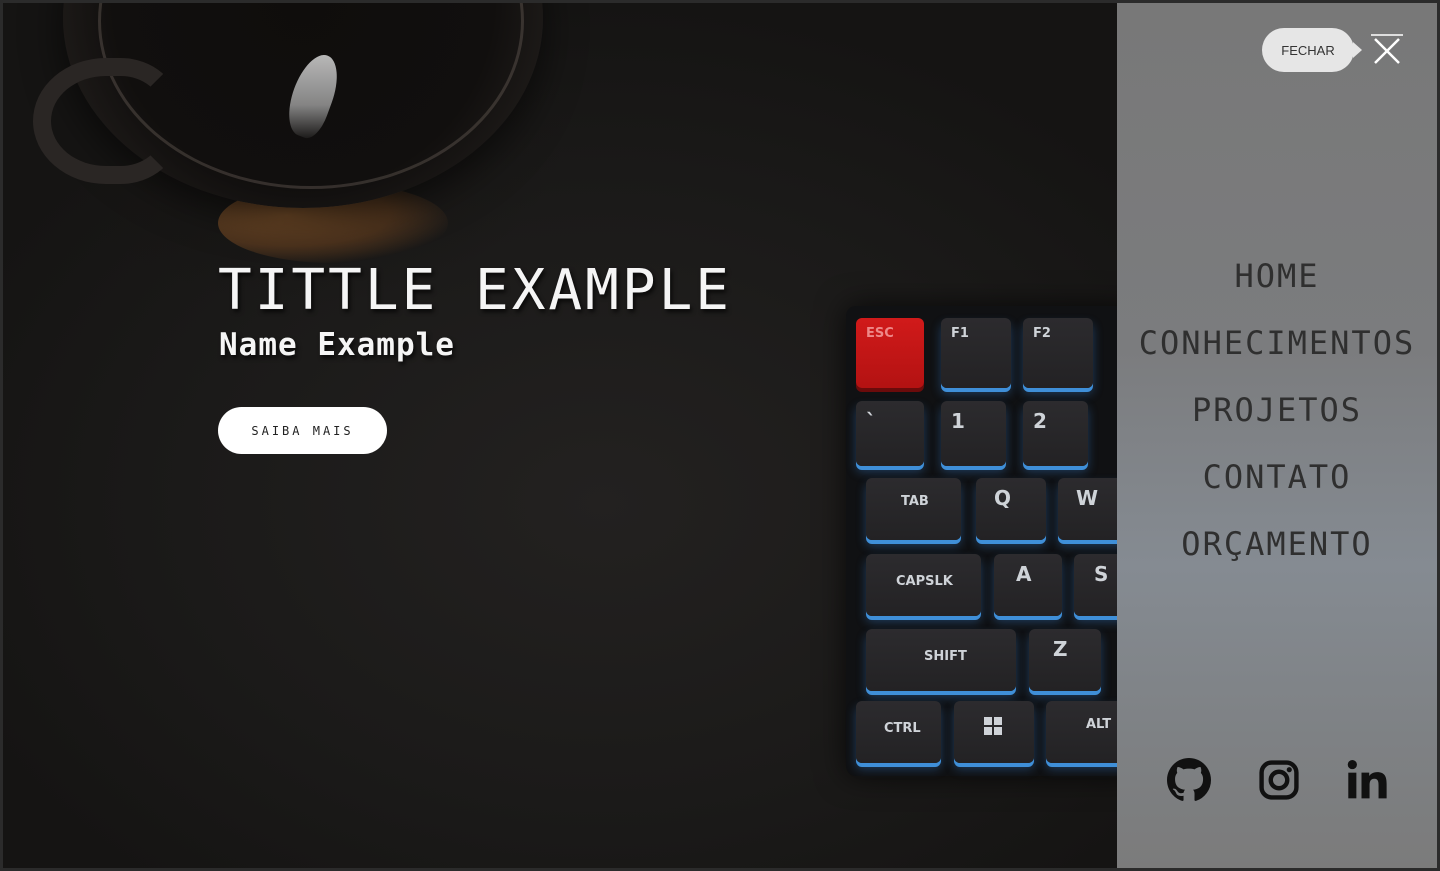 This screenshot has height=871, width=1440. Describe the element at coordinates (976, 353) in the screenshot. I see `key-f1: F1` at that location.